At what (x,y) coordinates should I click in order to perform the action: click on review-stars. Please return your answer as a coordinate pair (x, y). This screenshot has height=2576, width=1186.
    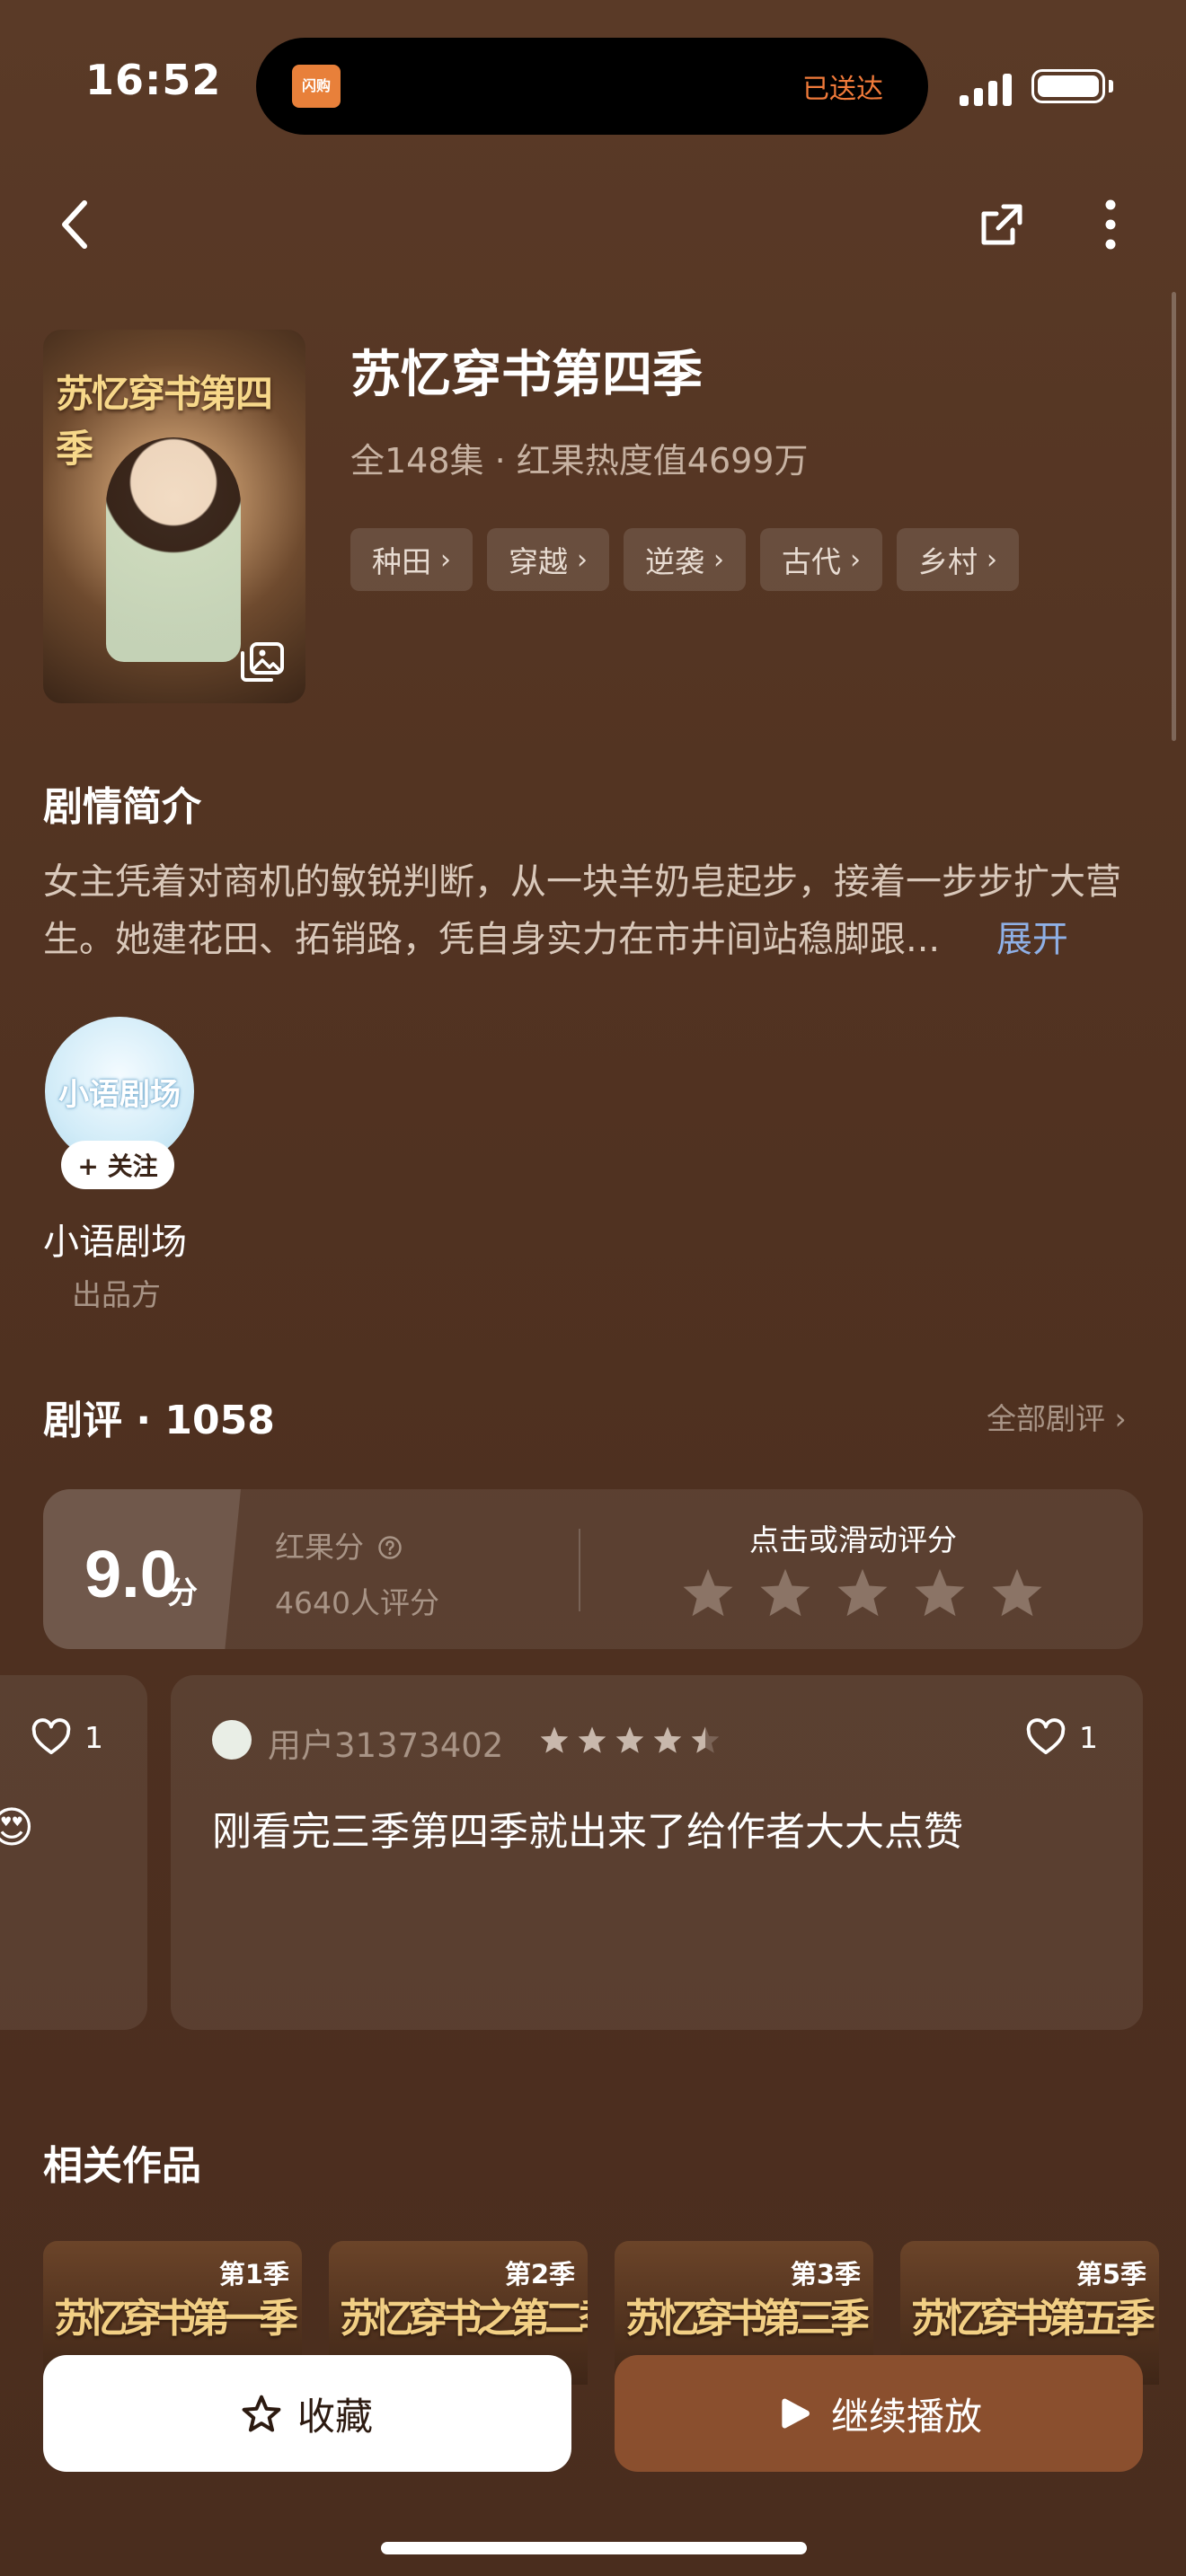
    Looking at the image, I should click on (630, 1739).